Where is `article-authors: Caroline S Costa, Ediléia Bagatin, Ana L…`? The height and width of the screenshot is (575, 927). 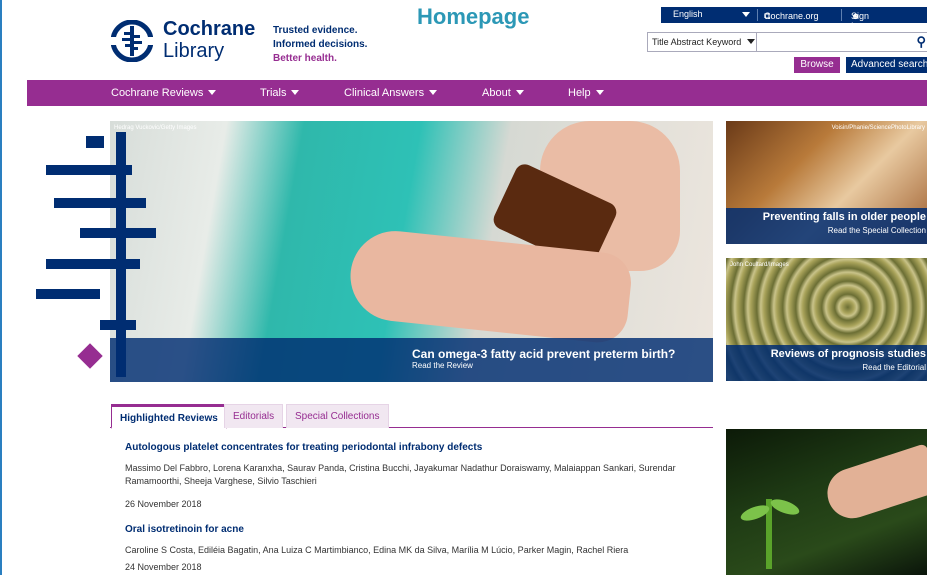
article-authors: Caroline S Costa, Ediléia Bagatin, Ana L… is located at coordinates (377, 550).